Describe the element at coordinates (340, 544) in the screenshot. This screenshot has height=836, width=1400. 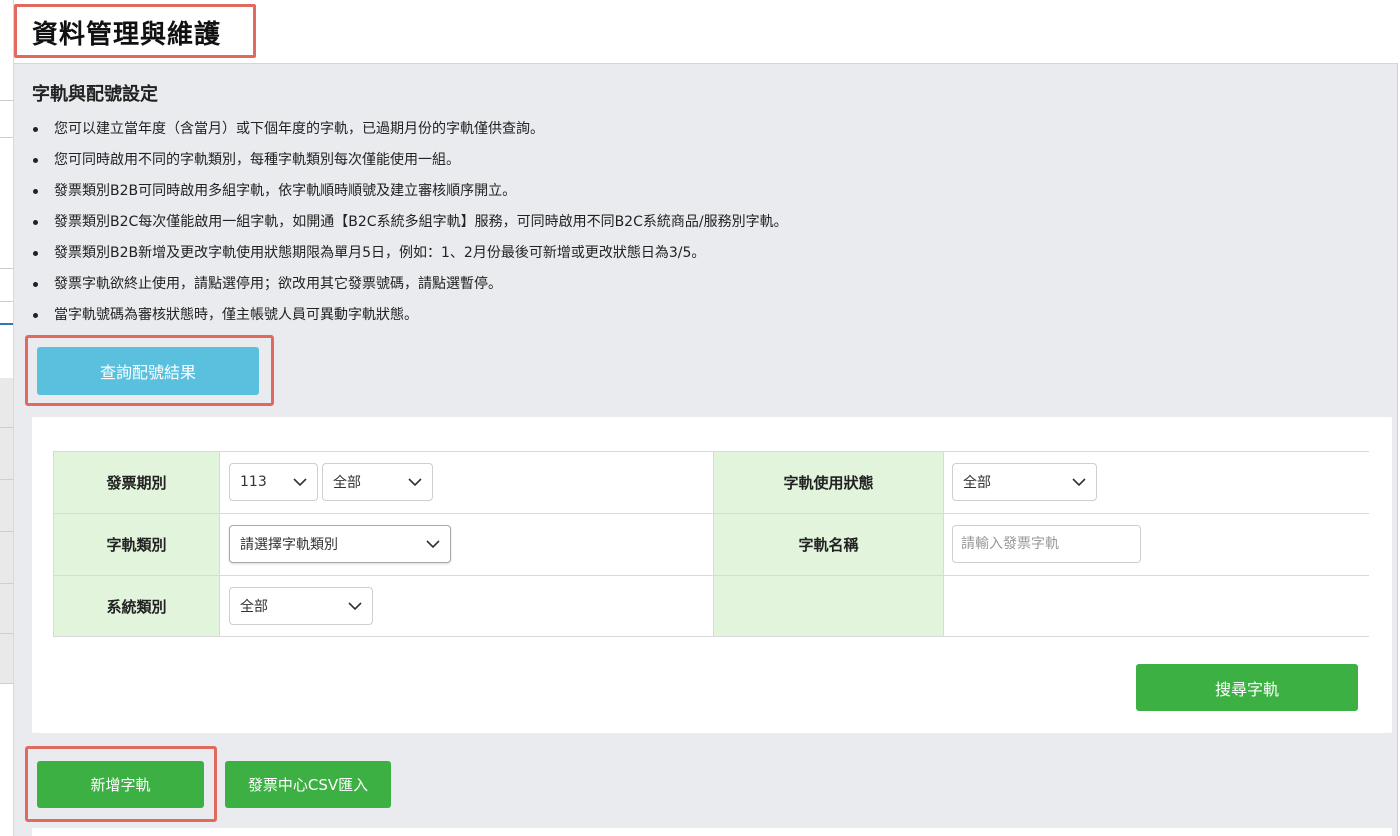
I see `track-type-select: 請選擇字軌類別` at that location.